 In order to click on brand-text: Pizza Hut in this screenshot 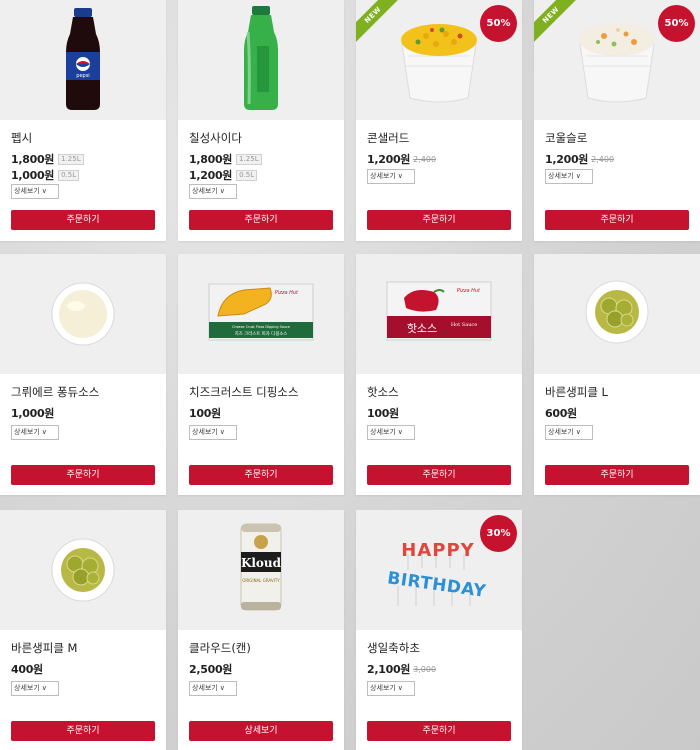, I will do `click(469, 291)`.